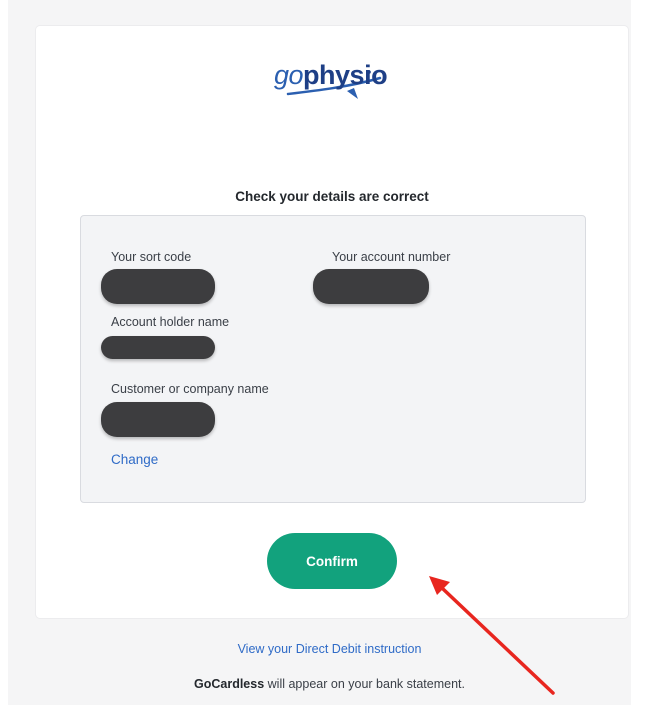 Image resolution: width=645 pixels, height=705 pixels. I want to click on statement-brand: GoCardless, so click(229, 684).